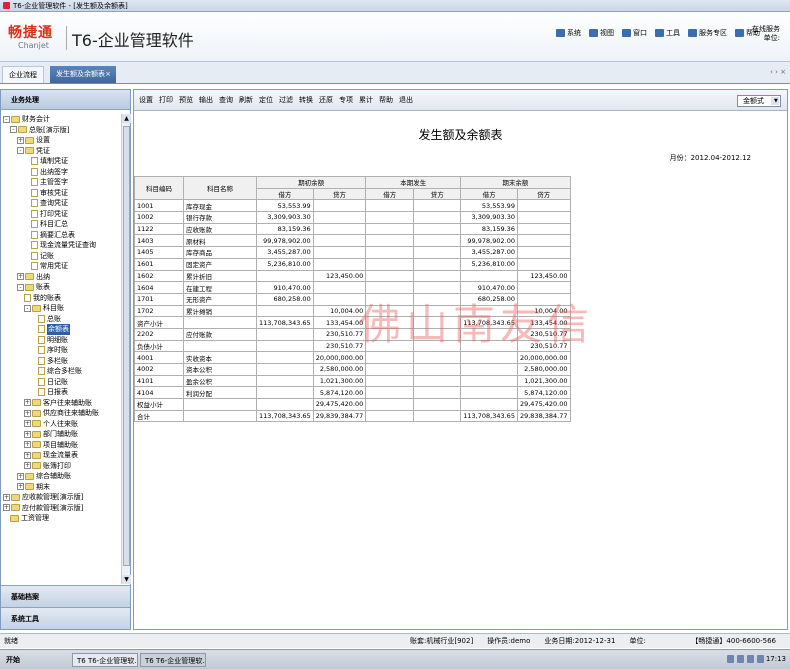  Describe the element at coordinates (126, 346) in the screenshot. I see `scroll-thumb` at that location.